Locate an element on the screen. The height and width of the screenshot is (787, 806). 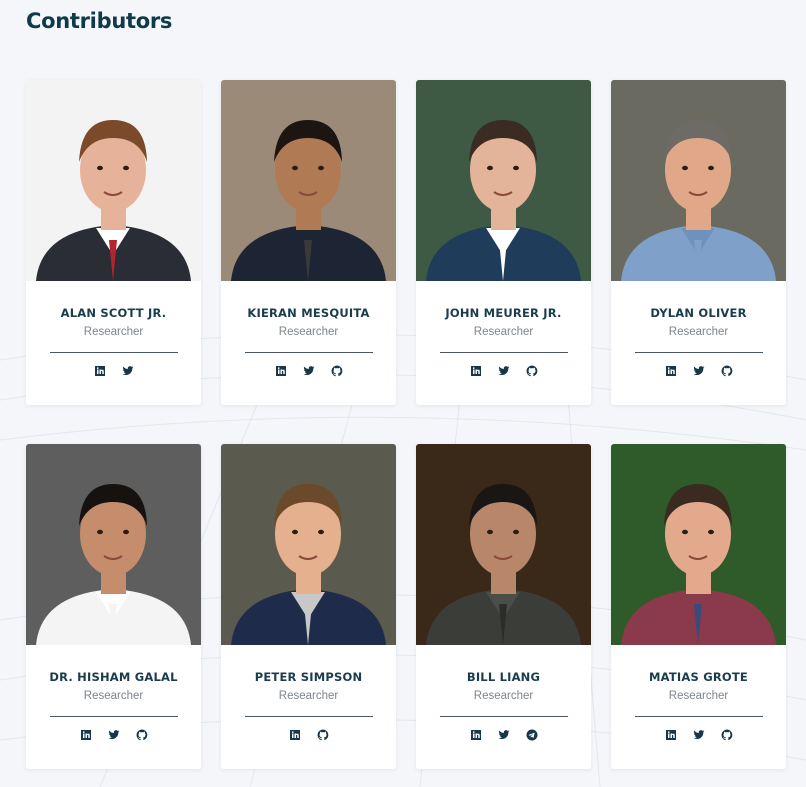
contributor-name: PETER SIMPSON is located at coordinates (308, 677).